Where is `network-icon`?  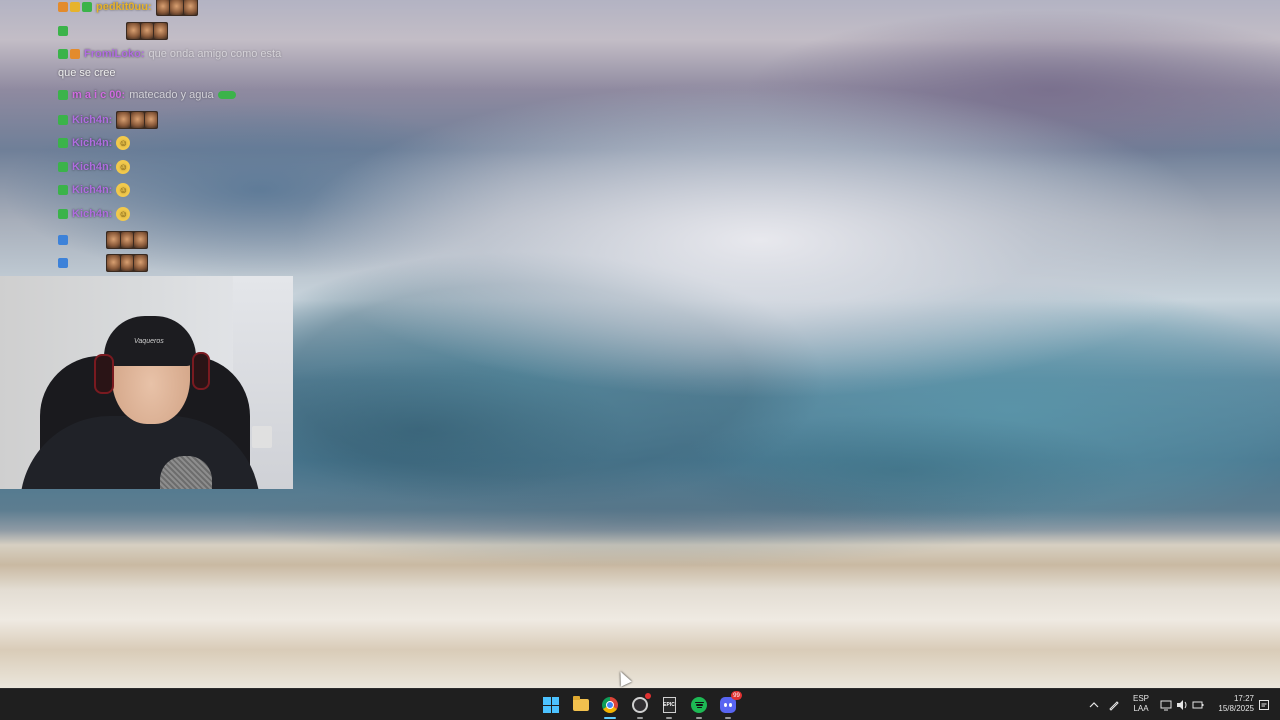
network-icon is located at coordinates (1166, 705).